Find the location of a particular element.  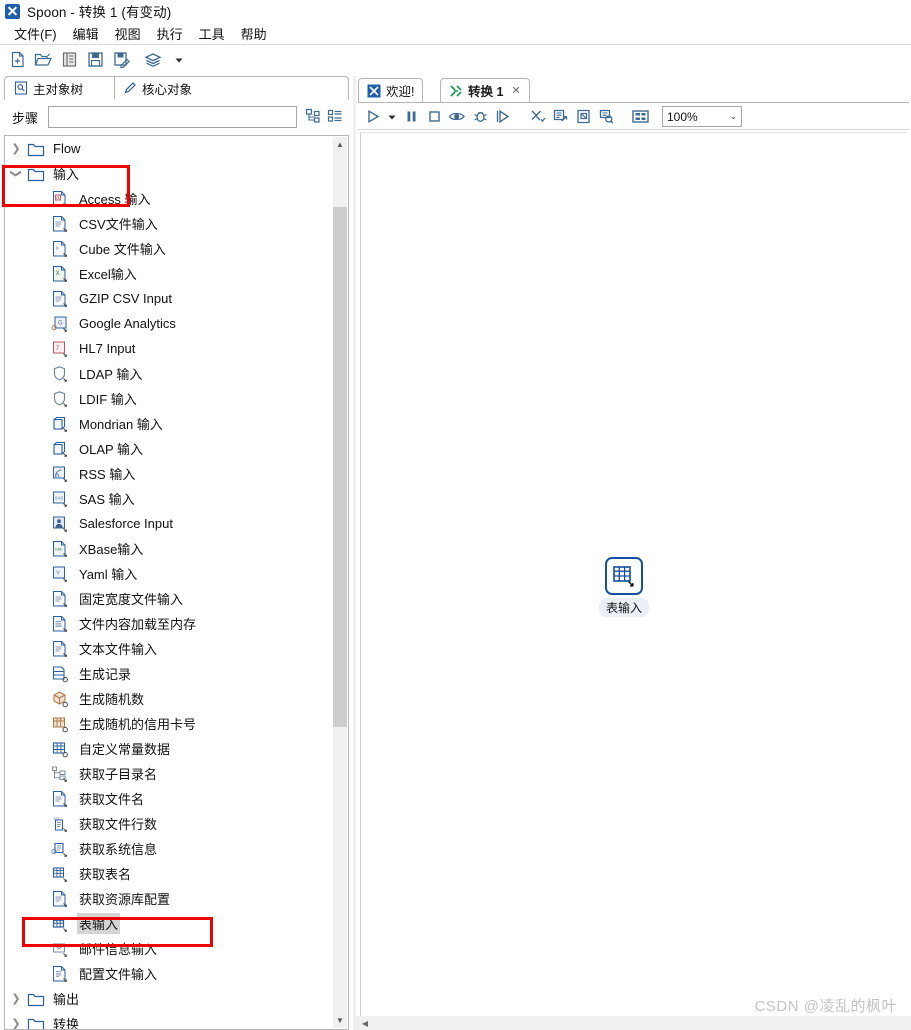

open-folder-icon is located at coordinates (43, 60).